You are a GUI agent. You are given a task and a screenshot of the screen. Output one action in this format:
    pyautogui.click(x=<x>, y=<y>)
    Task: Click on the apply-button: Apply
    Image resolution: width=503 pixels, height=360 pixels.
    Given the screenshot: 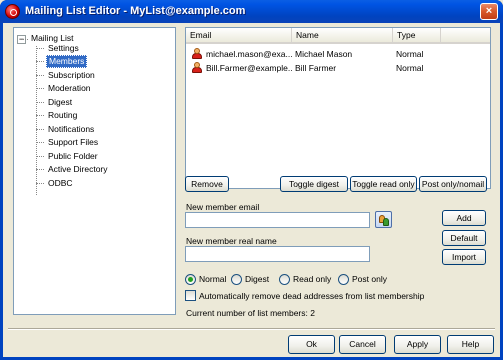 What is the action you would take?
    pyautogui.click(x=417, y=344)
    